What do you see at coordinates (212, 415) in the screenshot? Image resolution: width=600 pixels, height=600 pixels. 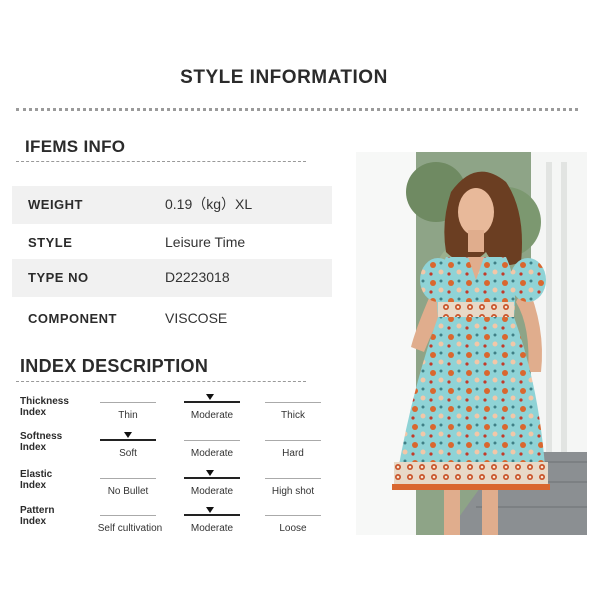 I see `thickness-option-moderate: Moderate` at bounding box center [212, 415].